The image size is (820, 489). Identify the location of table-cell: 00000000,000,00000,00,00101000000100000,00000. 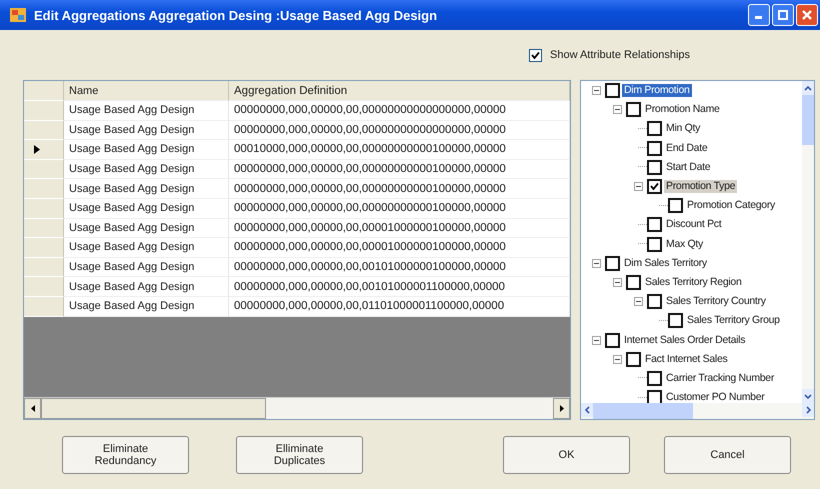
(399, 268).